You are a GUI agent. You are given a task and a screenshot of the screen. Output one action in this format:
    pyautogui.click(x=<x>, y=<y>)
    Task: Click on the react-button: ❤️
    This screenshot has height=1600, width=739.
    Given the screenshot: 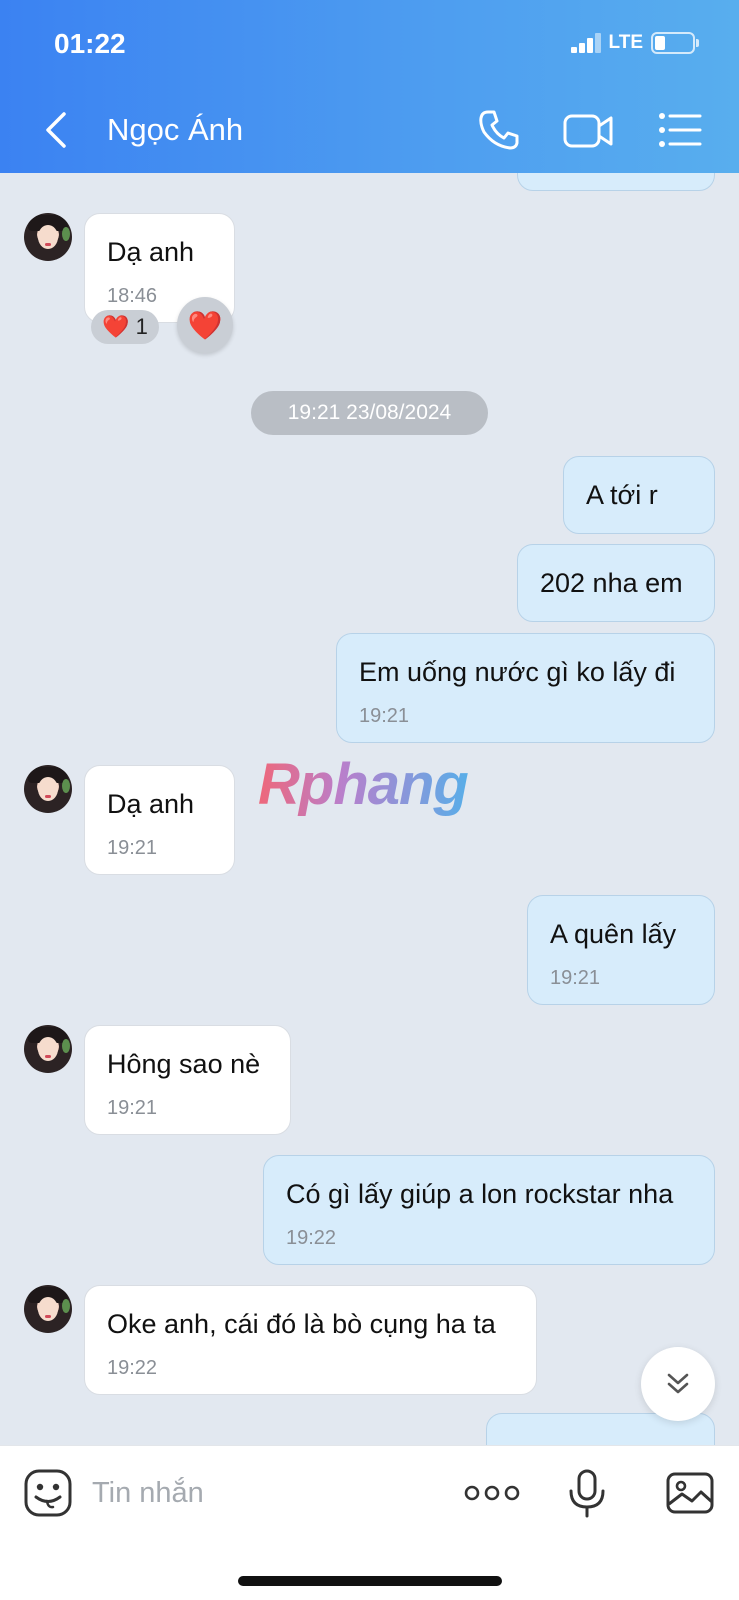 What is the action you would take?
    pyautogui.click(x=205, y=325)
    